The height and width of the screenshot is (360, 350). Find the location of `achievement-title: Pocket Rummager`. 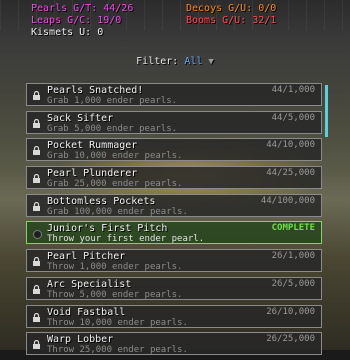

achievement-title: Pocket Rummager is located at coordinates (92, 146).